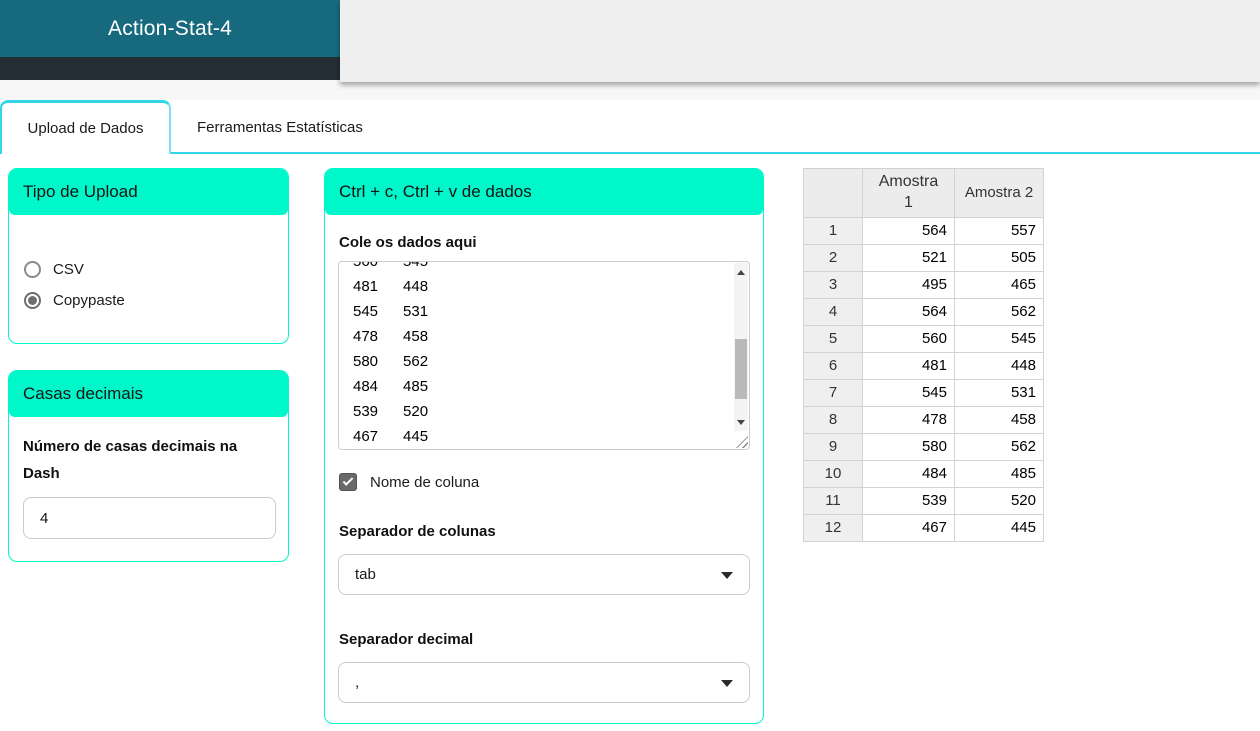  I want to click on radio-option-copypaste: Copypaste, so click(156, 300).